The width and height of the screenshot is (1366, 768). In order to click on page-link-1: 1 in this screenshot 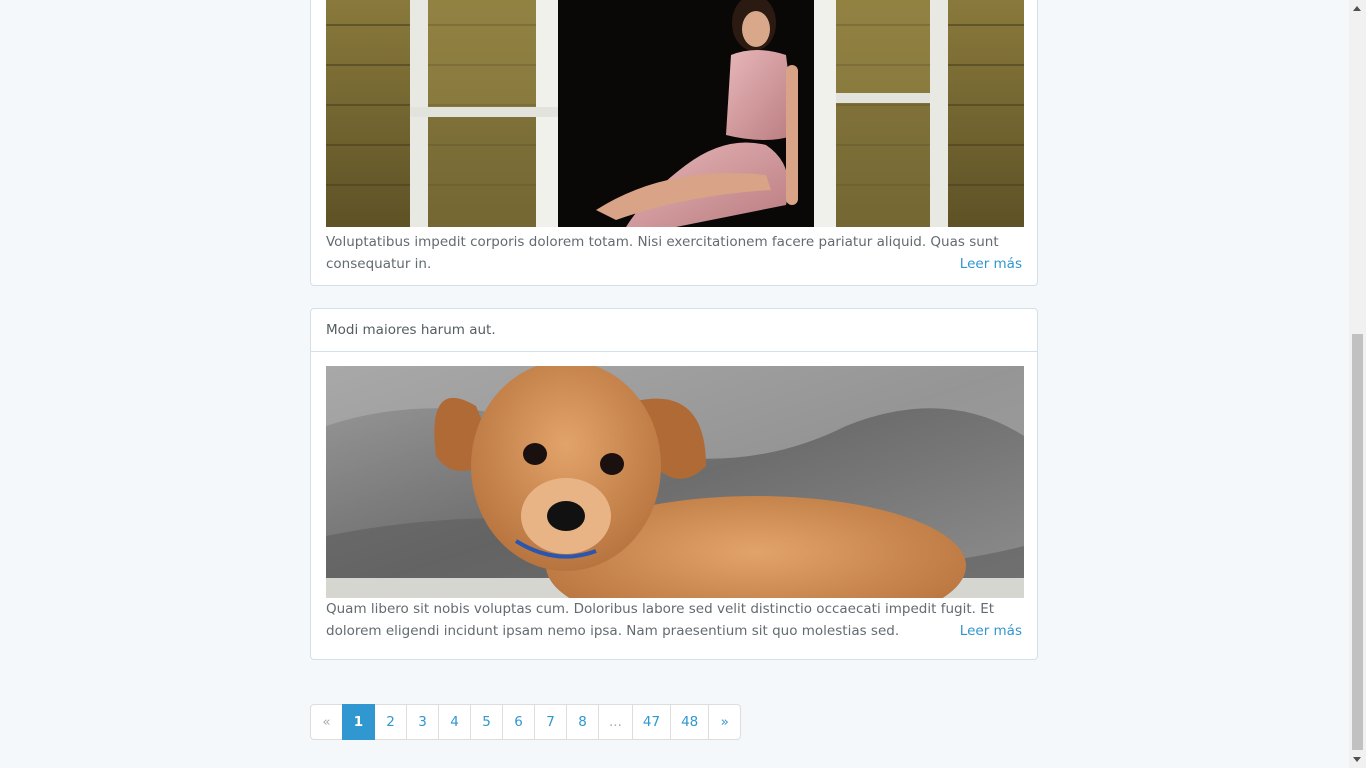, I will do `click(358, 722)`.